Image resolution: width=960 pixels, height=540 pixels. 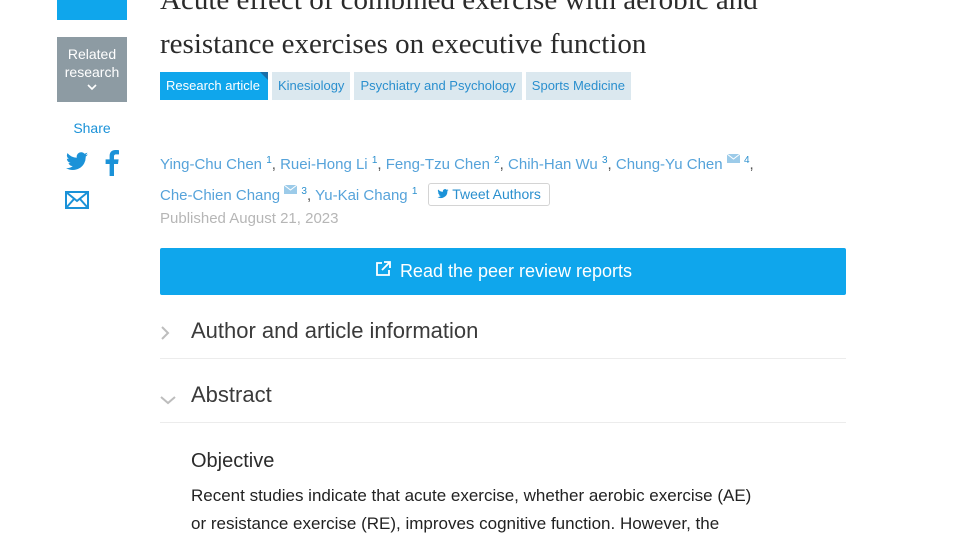 I want to click on author-link: Ruei-Hong Li, so click(x=324, y=164).